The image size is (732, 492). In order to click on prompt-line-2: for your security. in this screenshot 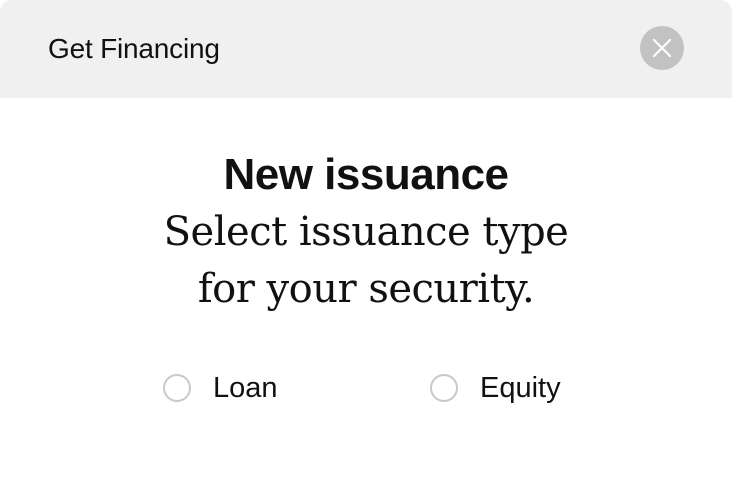, I will do `click(366, 289)`.